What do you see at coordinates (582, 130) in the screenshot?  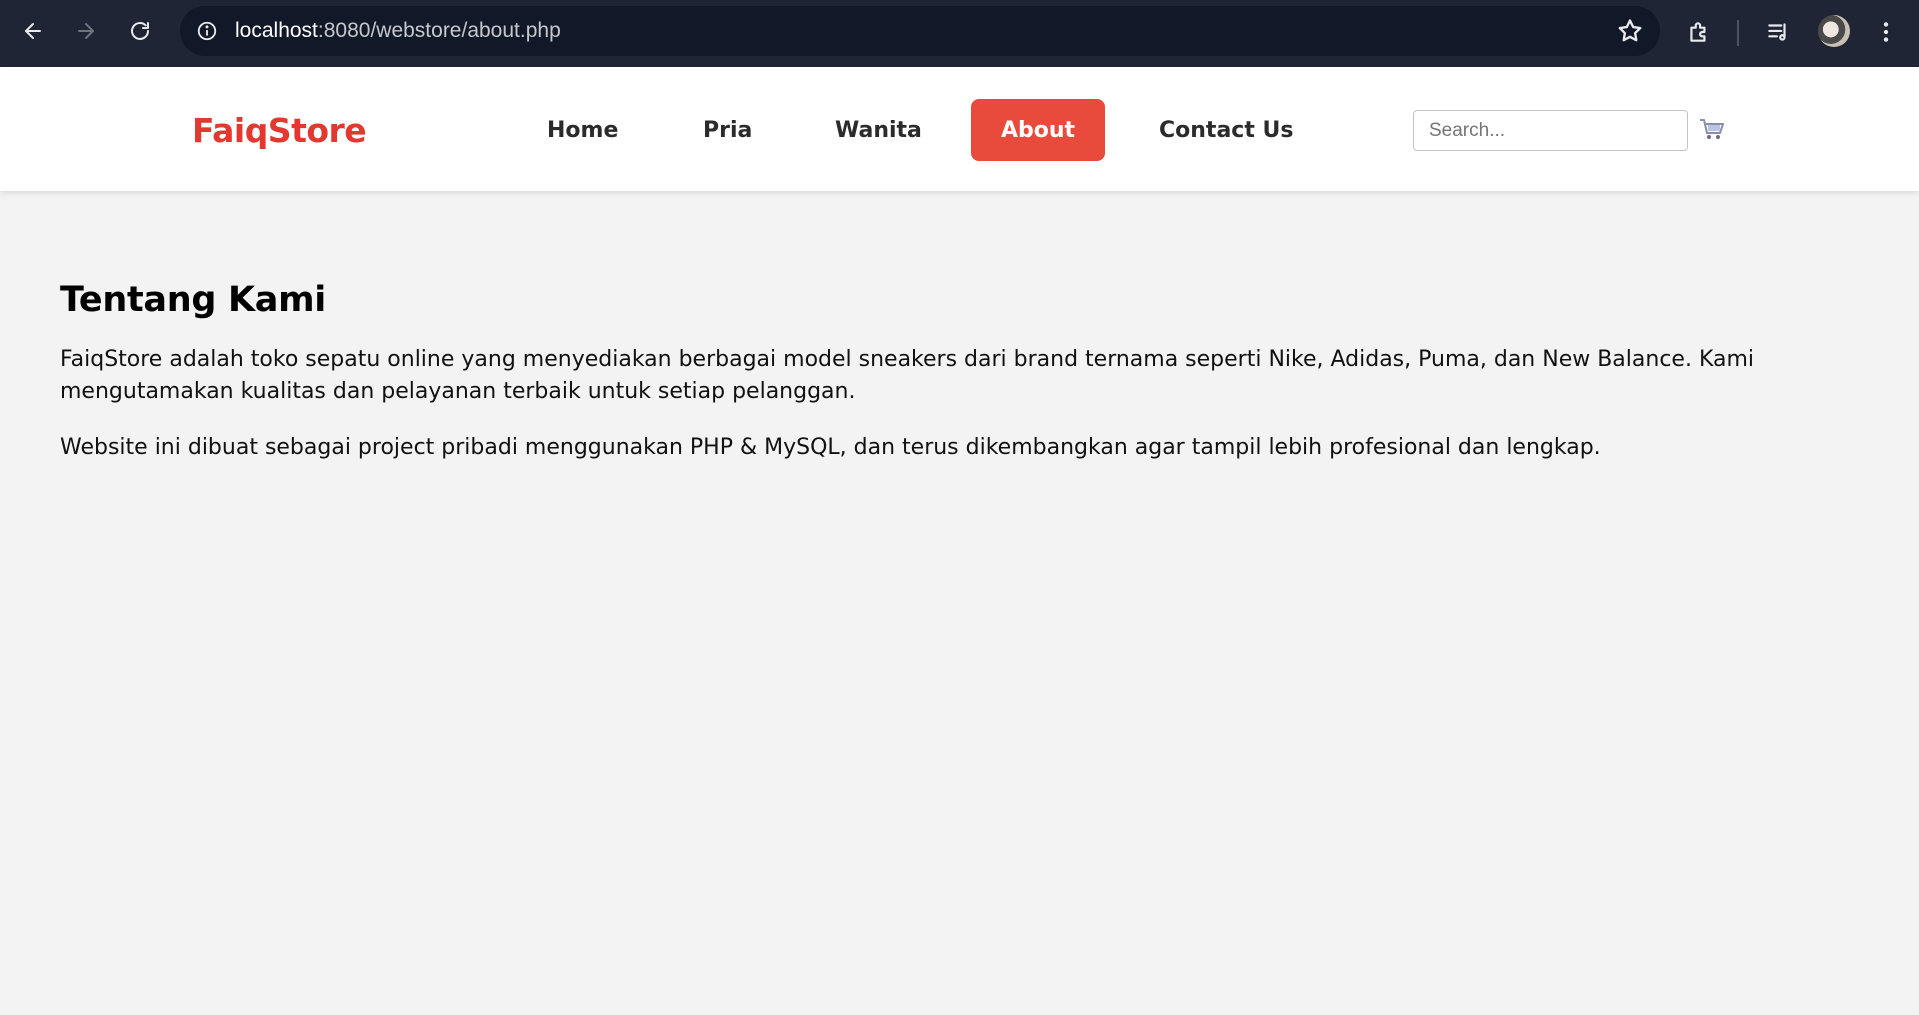 I see `nav-home: Home` at bounding box center [582, 130].